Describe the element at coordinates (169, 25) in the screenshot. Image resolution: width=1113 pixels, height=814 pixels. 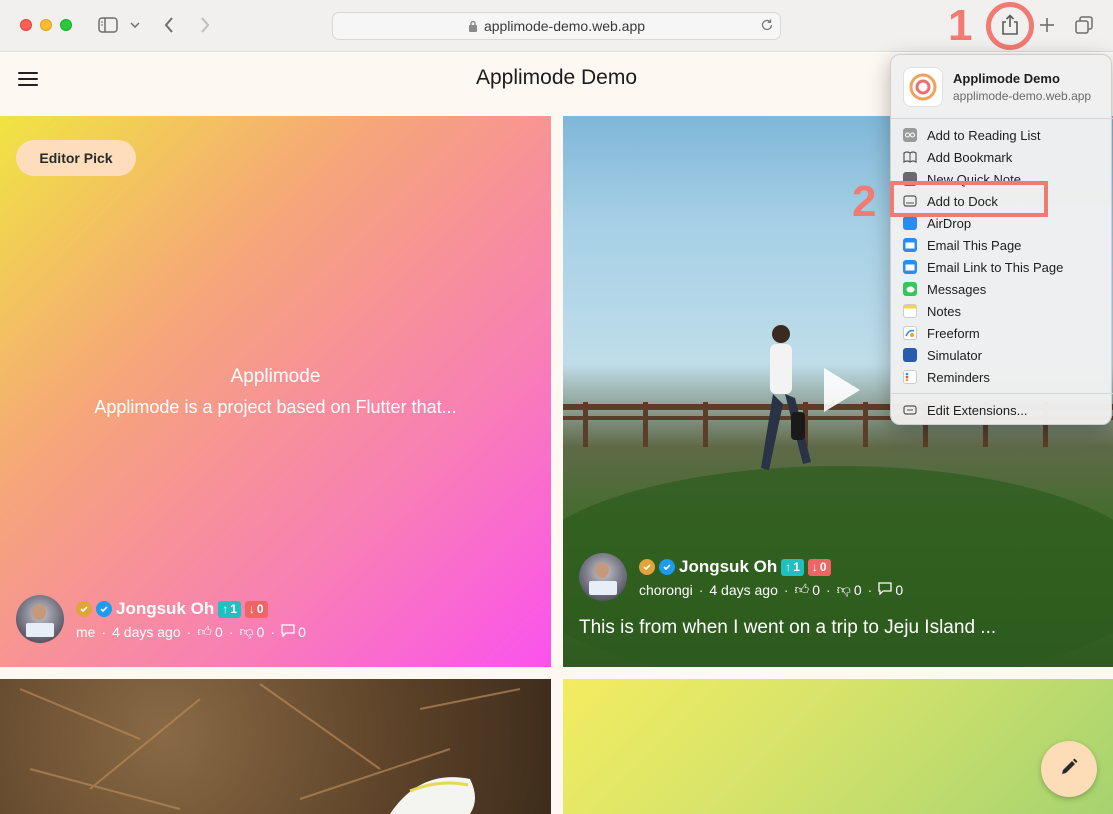
I see `back-icon` at that location.